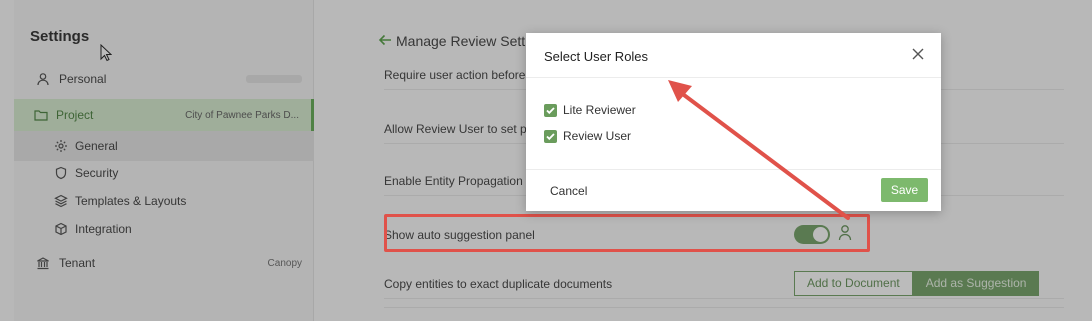 The width and height of the screenshot is (1092, 321). What do you see at coordinates (599, 110) in the screenshot?
I see `role-option-label: Lite Reviewer` at bounding box center [599, 110].